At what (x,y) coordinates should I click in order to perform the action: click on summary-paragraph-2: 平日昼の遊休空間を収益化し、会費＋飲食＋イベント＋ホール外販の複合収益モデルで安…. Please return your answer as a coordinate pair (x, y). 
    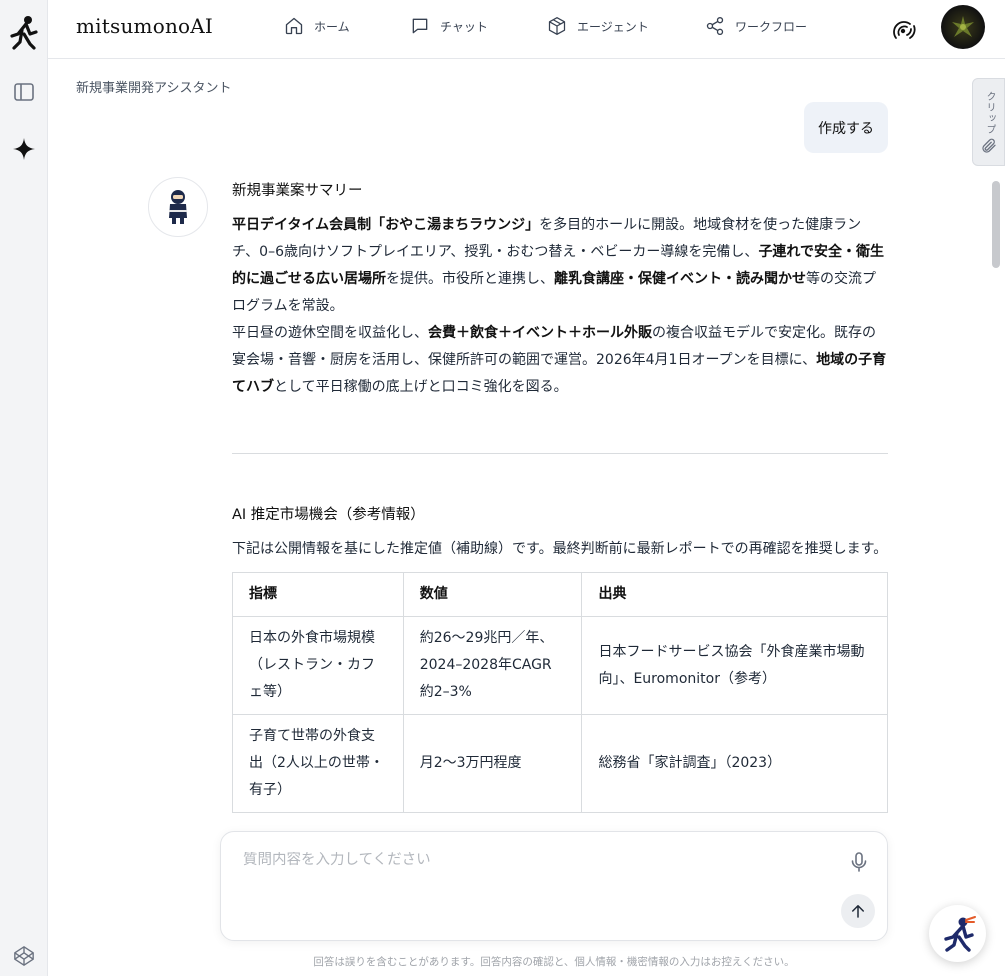
    Looking at the image, I should click on (560, 360).